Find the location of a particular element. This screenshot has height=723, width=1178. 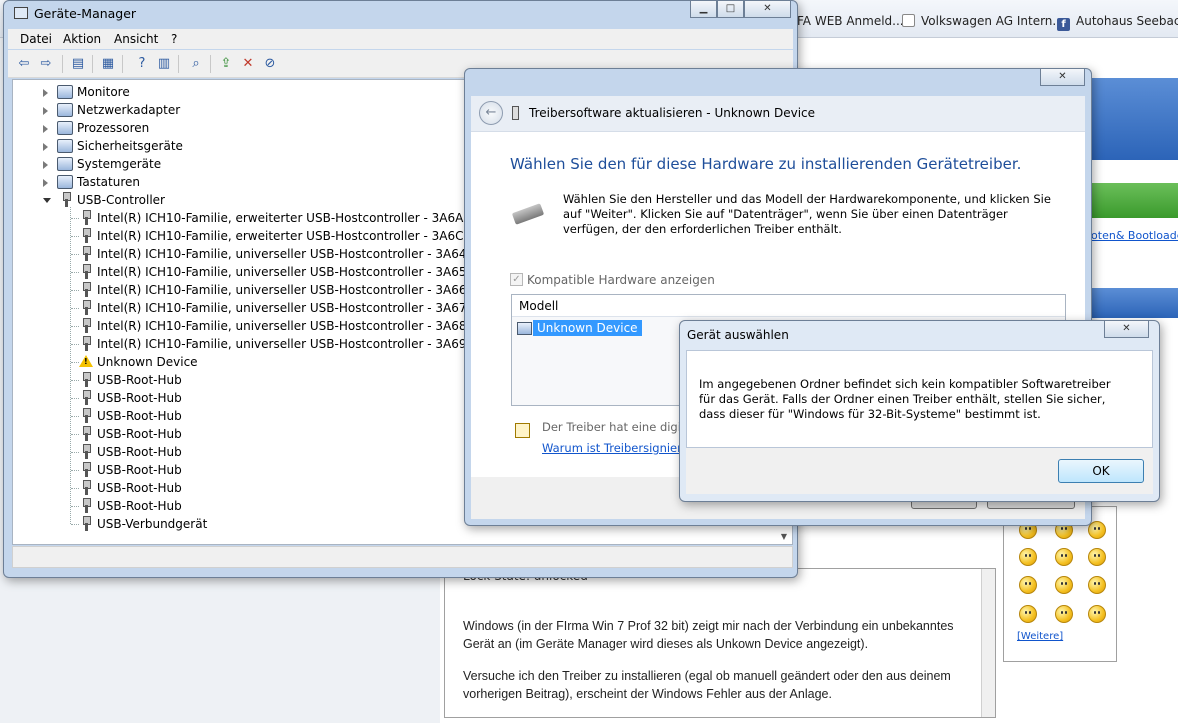

maximize-button: □ is located at coordinates (730, 9).